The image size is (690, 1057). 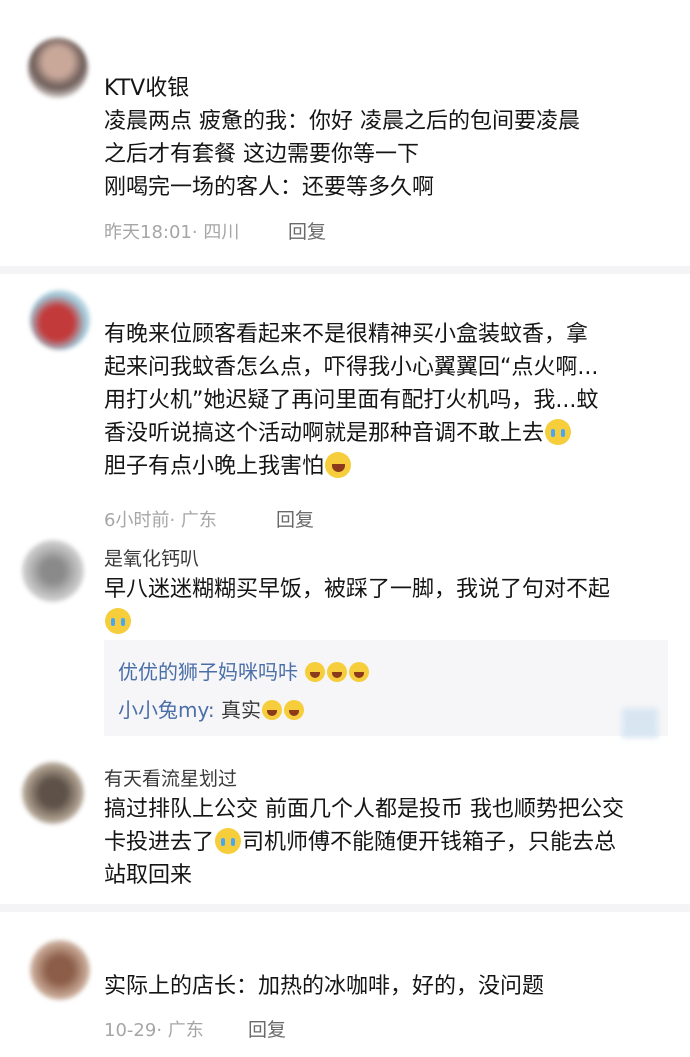 I want to click on sub-reply: 优优的狮子妈咪吗咔, so click(x=244, y=670).